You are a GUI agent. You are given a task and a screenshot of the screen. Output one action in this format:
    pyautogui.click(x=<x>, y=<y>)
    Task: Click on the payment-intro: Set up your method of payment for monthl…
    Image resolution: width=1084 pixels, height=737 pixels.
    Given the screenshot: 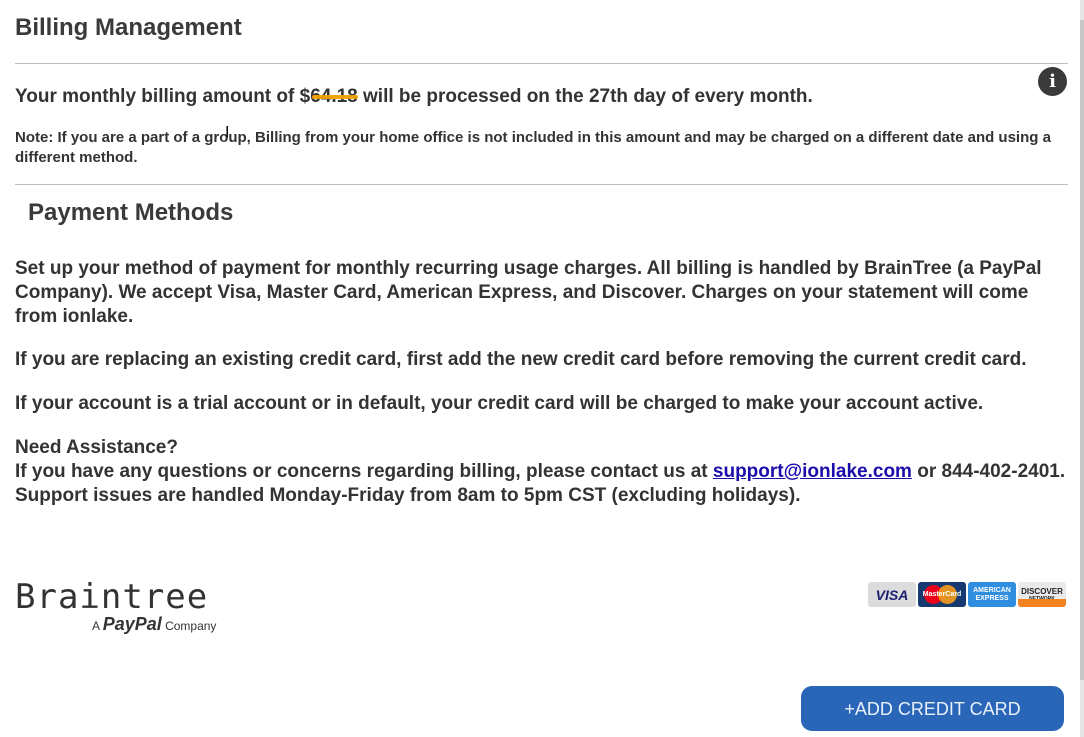 What is the action you would take?
    pyautogui.click(x=528, y=292)
    